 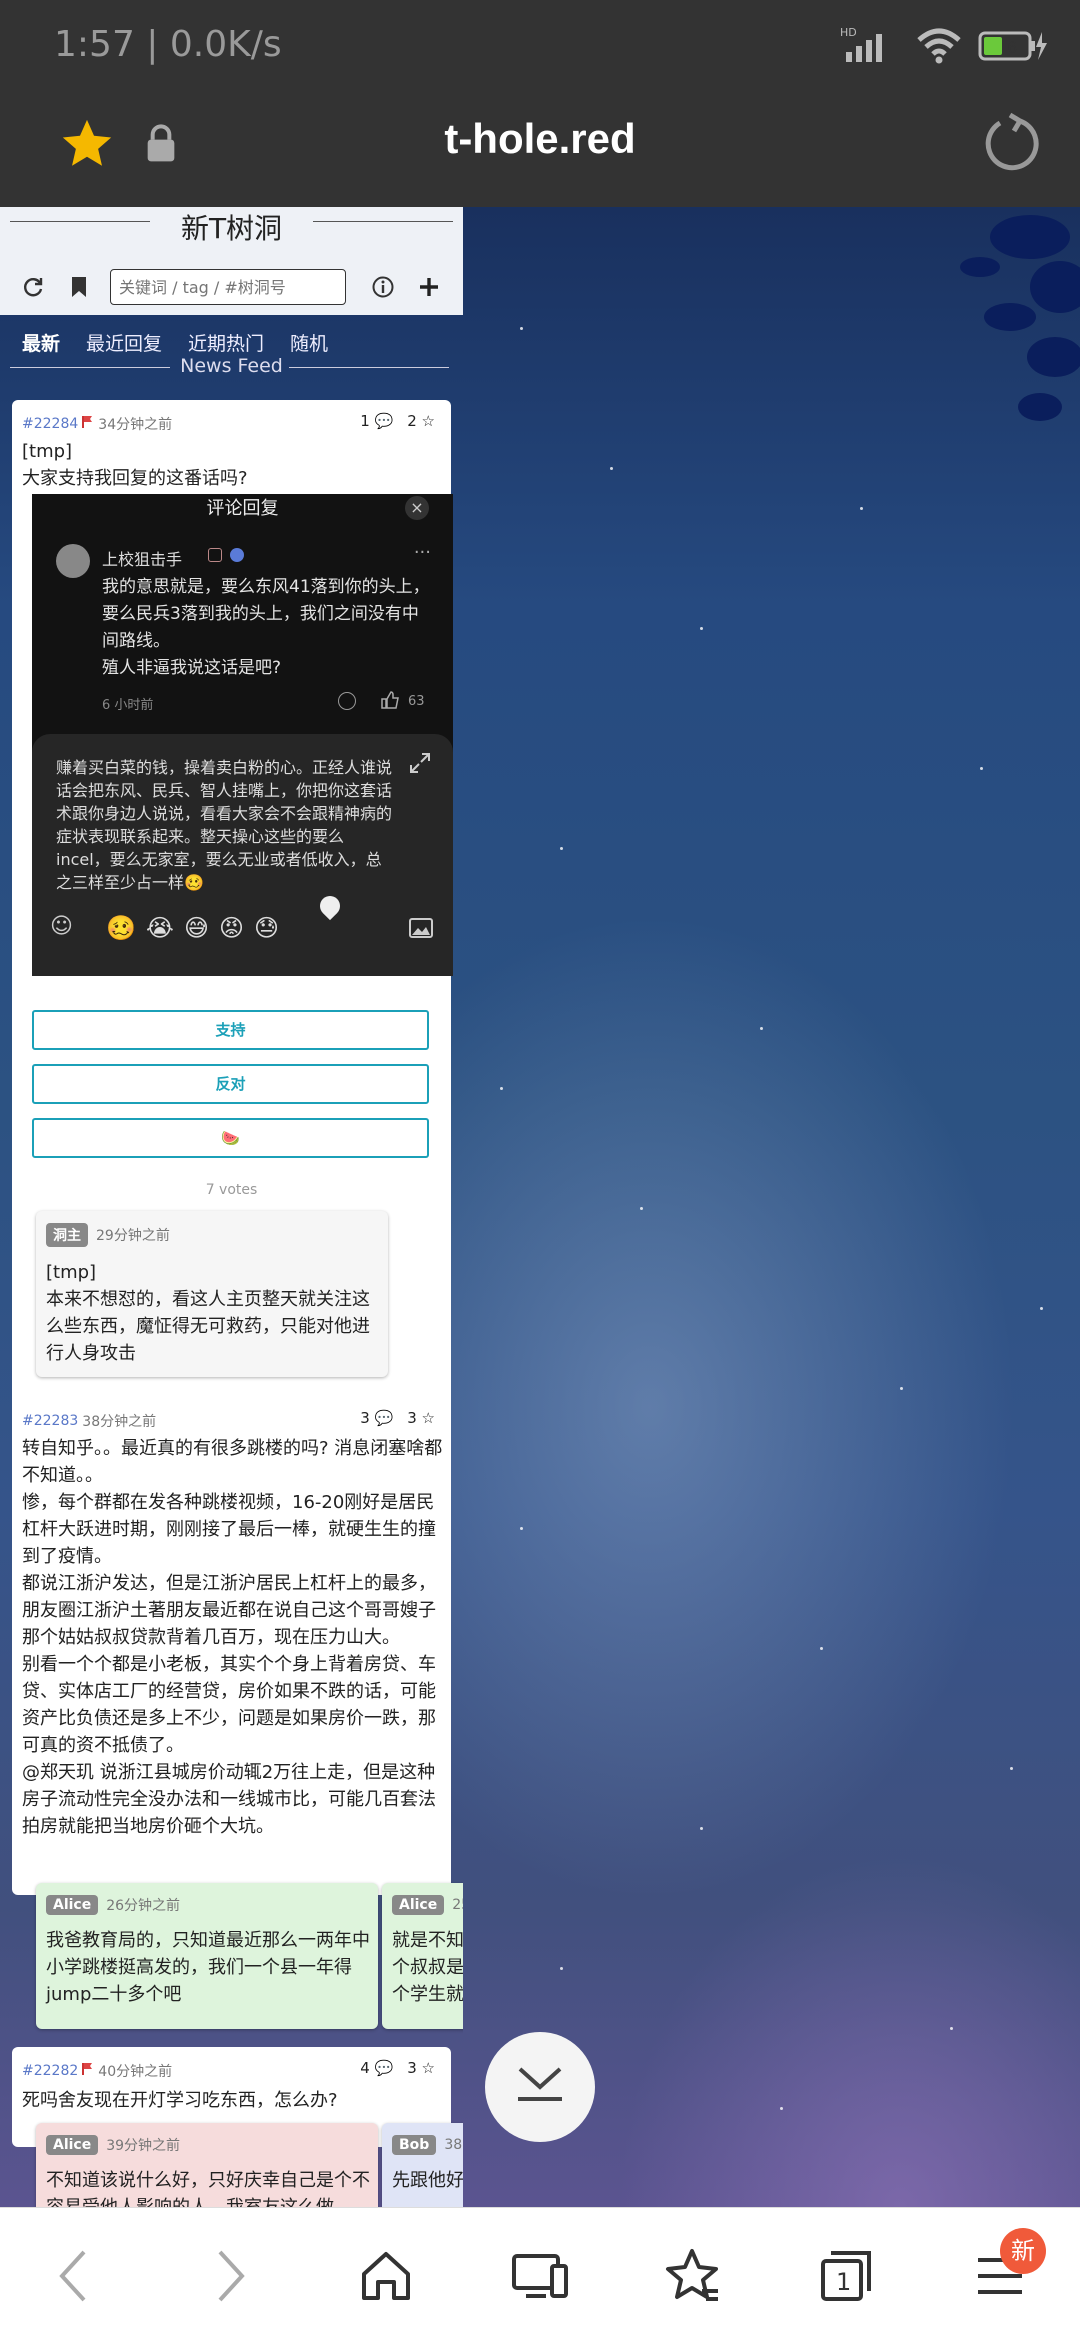 I want to click on reply-count-value: 3, so click(x=365, y=1418).